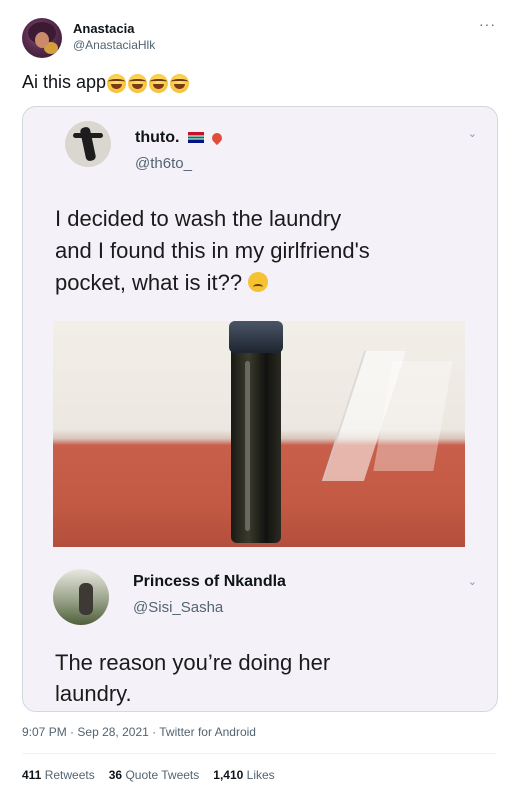 Image resolution: width=516 pixels, height=800 pixels. I want to click on retweets-count: 411, so click(32, 775).